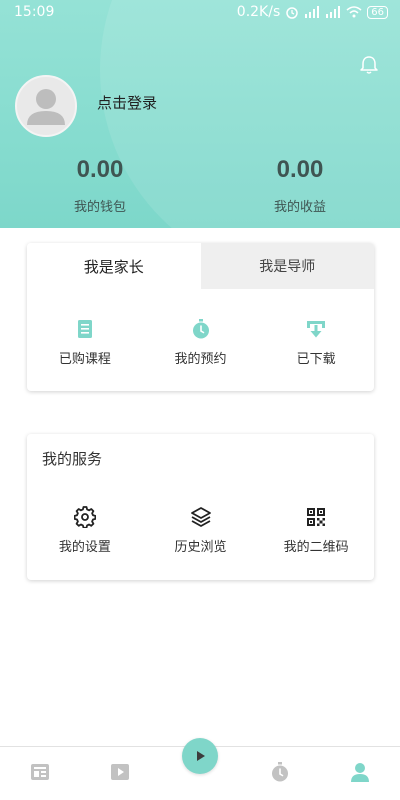  I want to click on video-icon, so click(120, 772).